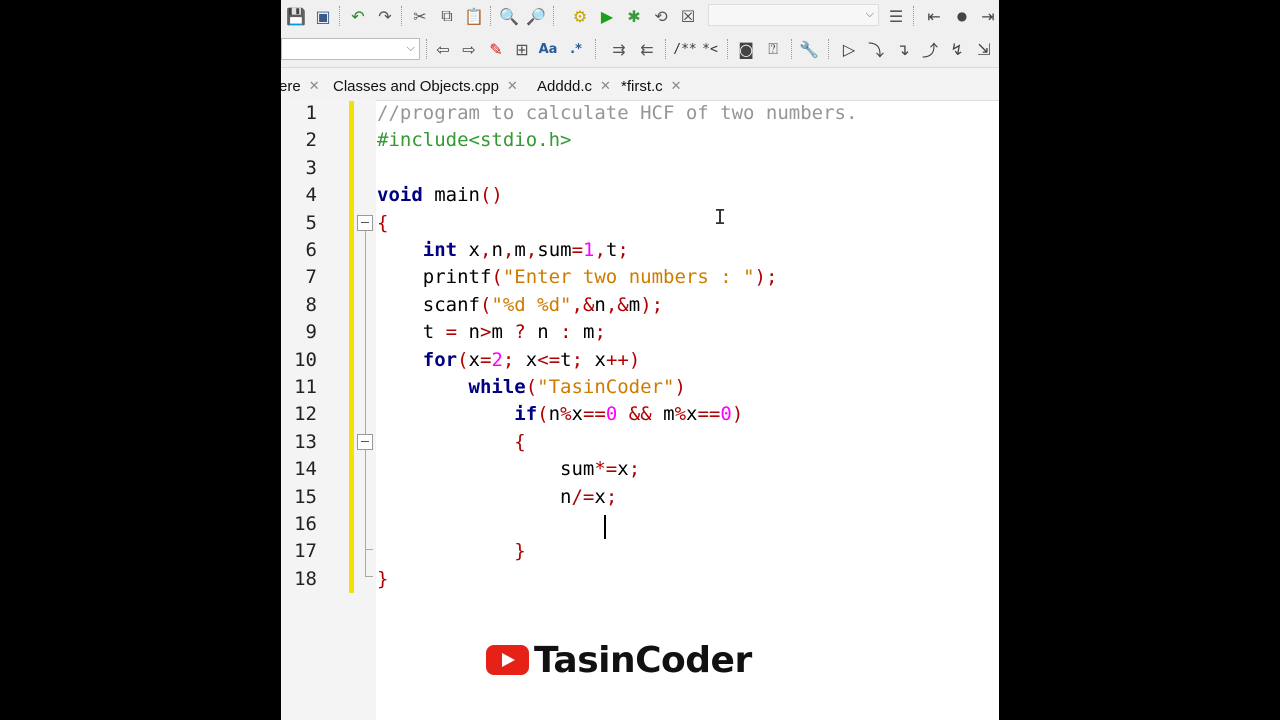  What do you see at coordinates (383, 578) in the screenshot?
I see `code-token: }` at bounding box center [383, 578].